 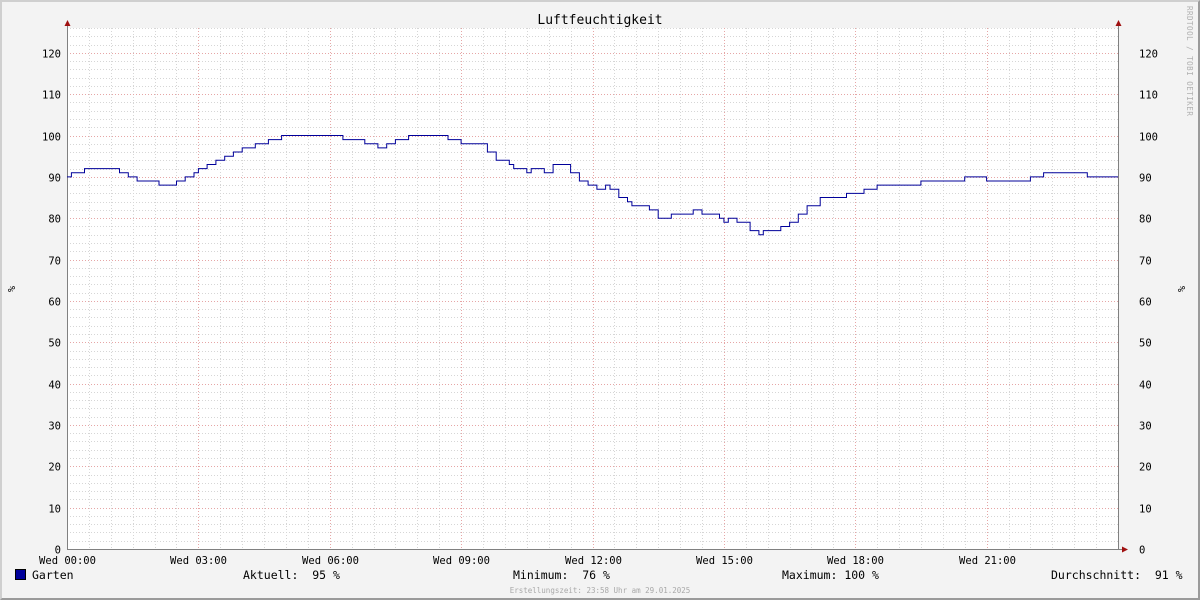 I want to click on legend-series-name: Garten, so click(x=53, y=575).